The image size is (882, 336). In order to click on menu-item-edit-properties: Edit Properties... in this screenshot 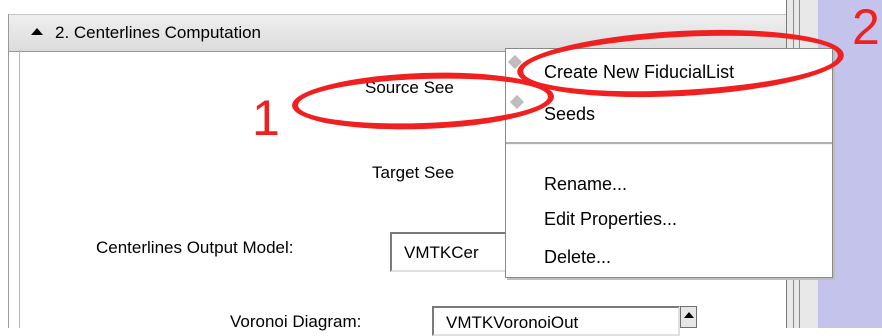, I will do `click(610, 219)`.